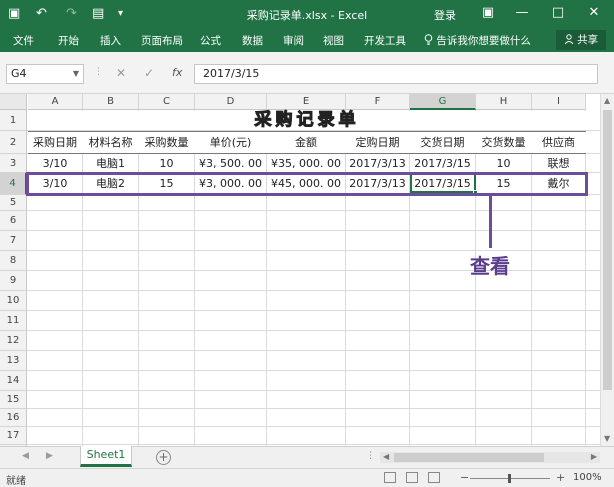  Describe the element at coordinates (587, 477) in the screenshot. I see `zoom-level: 100%` at that location.